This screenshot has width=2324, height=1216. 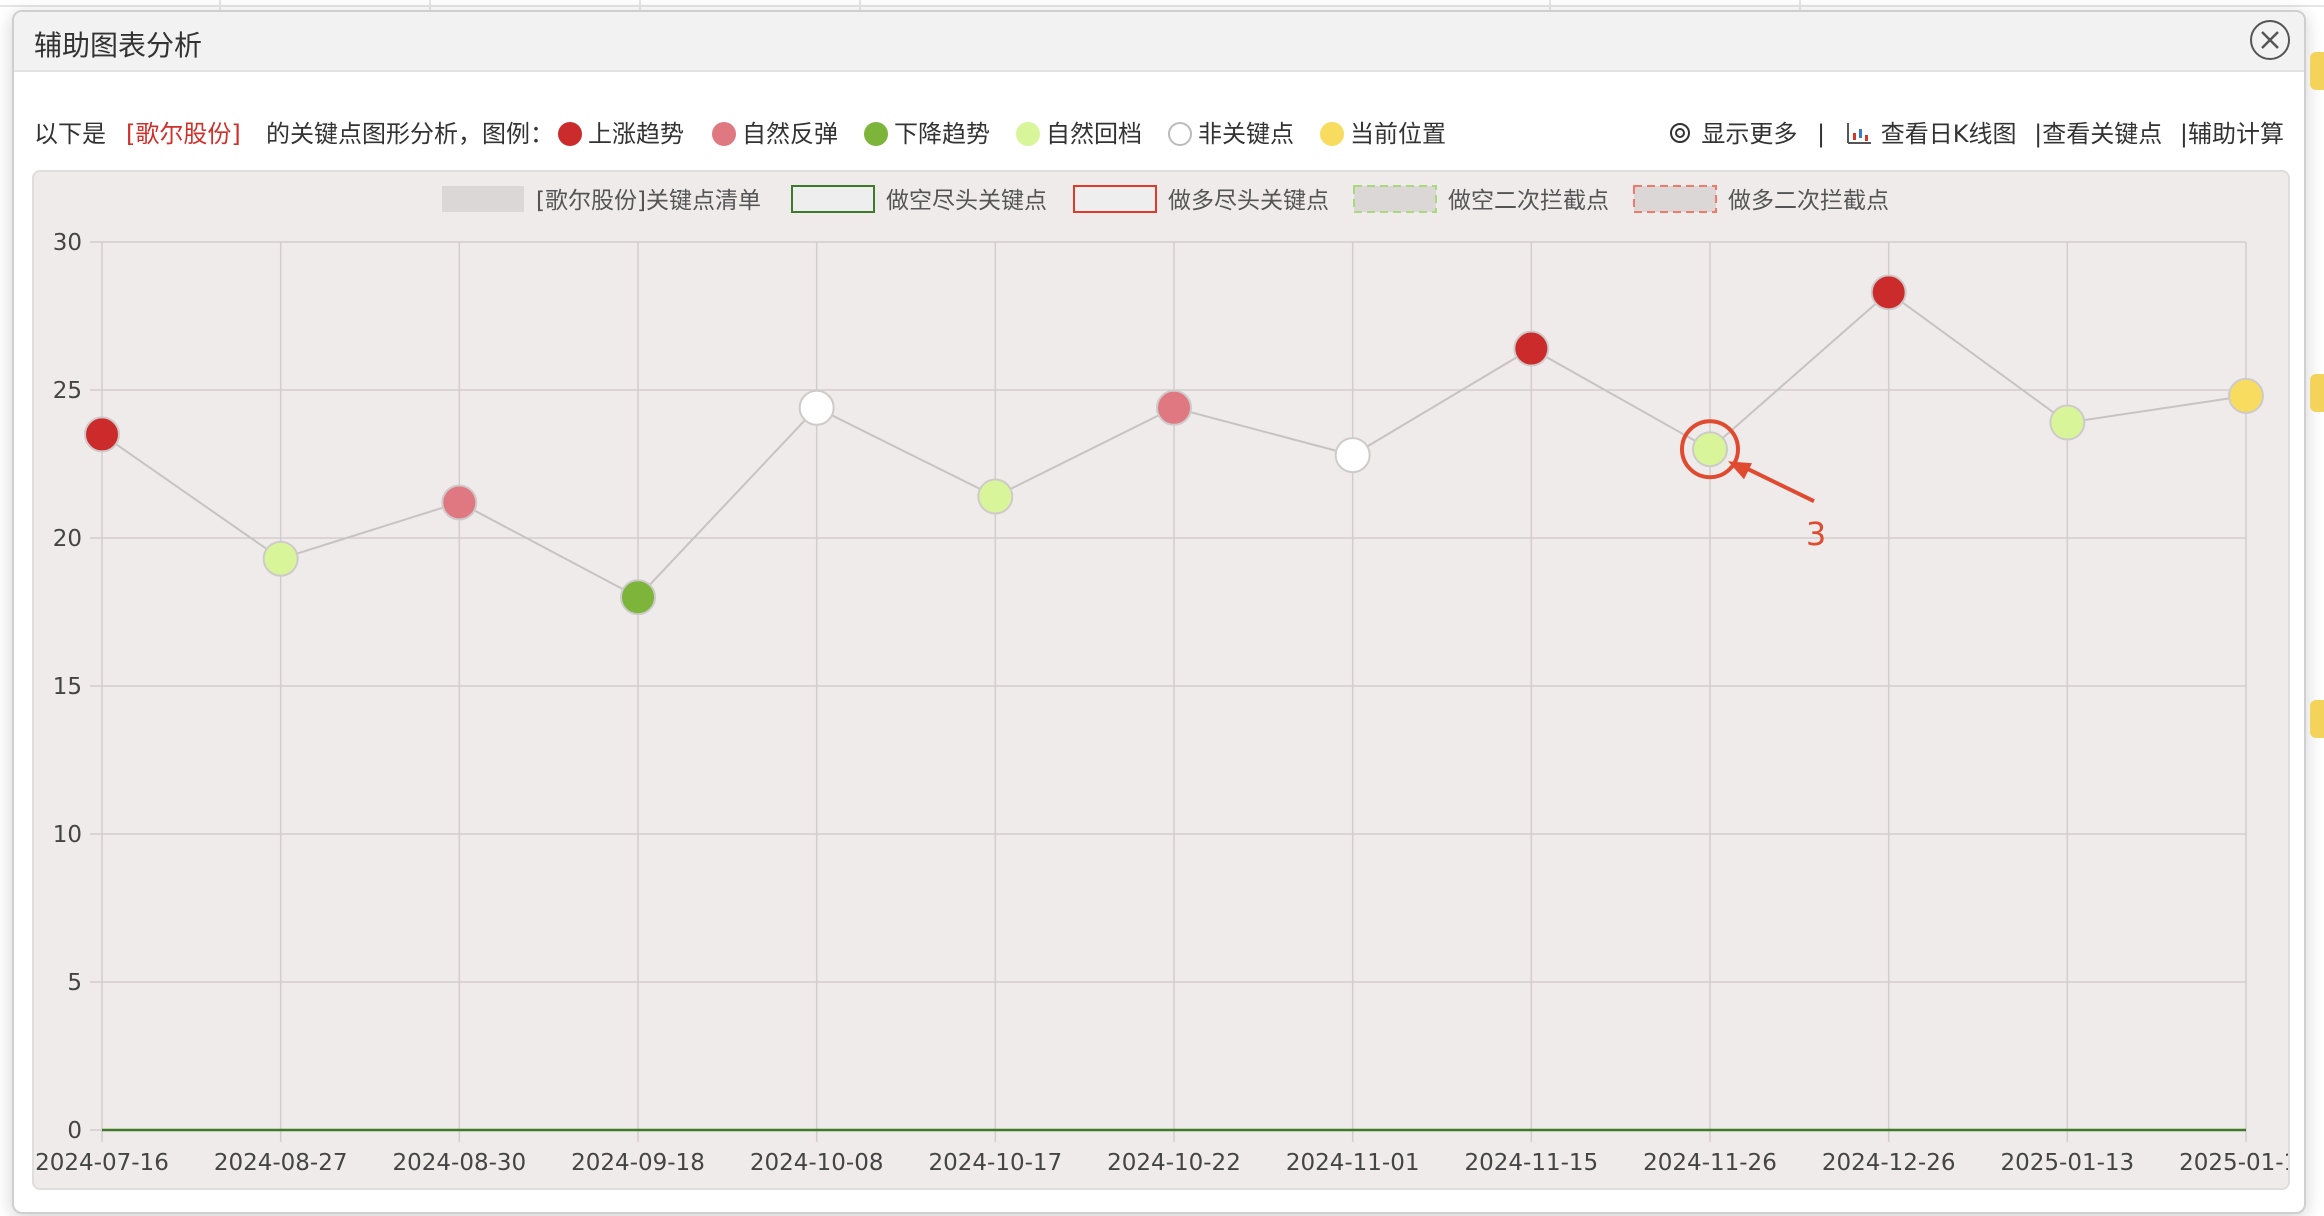 I want to click on legend-item-downtrend: 下降趋势, so click(x=942, y=134).